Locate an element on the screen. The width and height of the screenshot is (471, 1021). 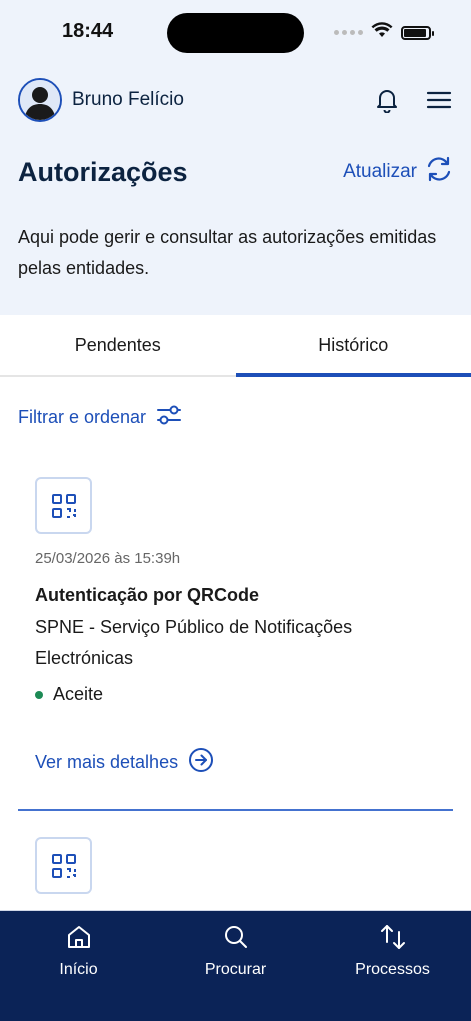
tab-pendentes: Pendentes is located at coordinates (118, 345).